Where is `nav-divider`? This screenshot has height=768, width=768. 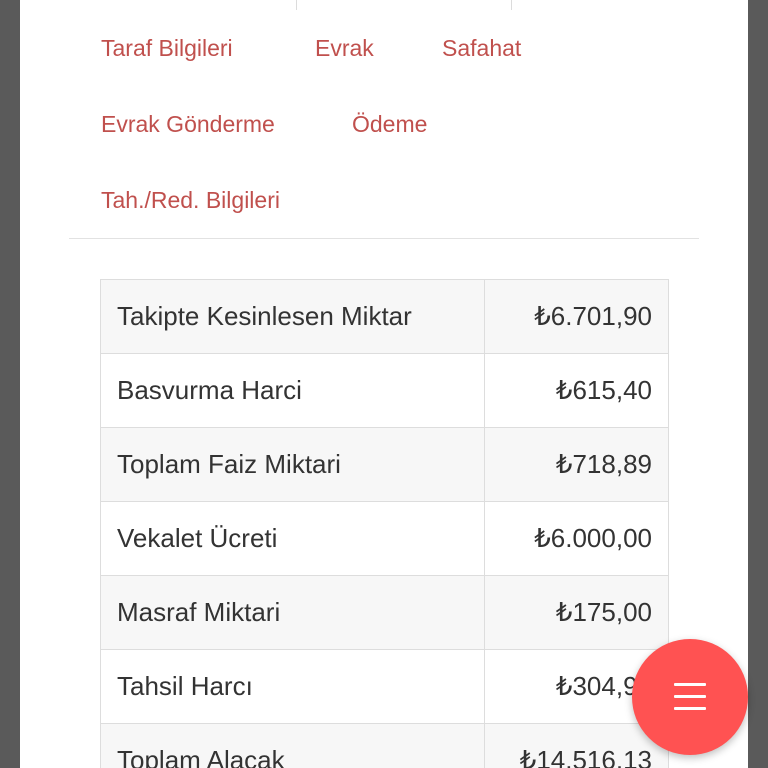
nav-divider is located at coordinates (384, 238).